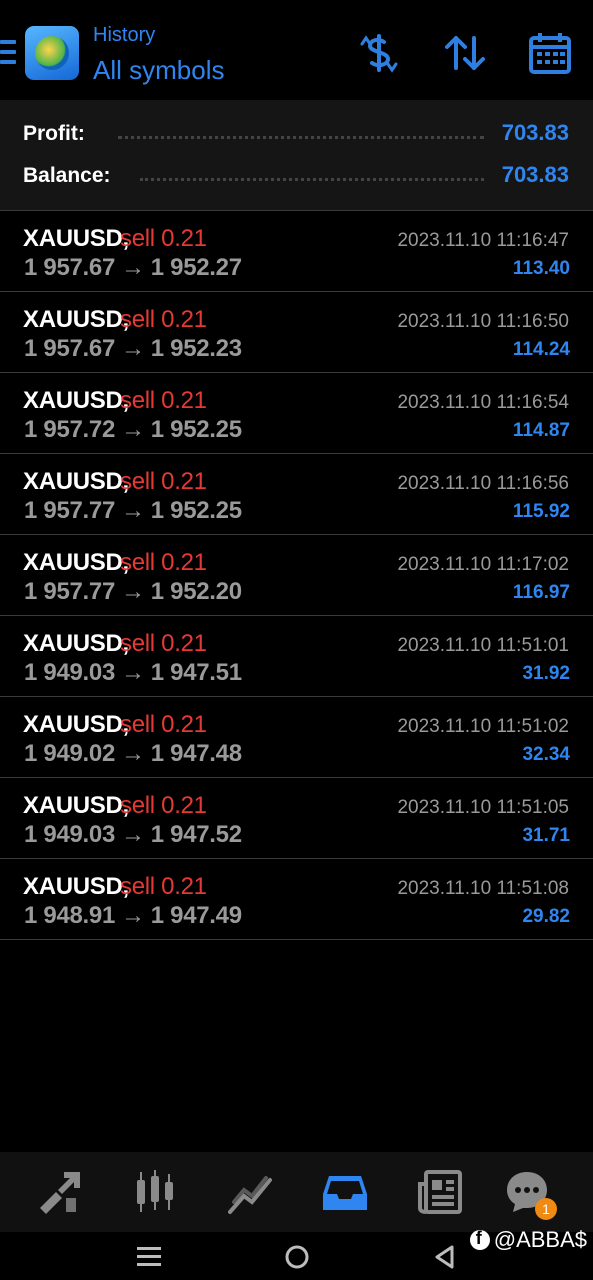 The height and width of the screenshot is (1280, 593). Describe the element at coordinates (546, 835) in the screenshot. I see `deal-profit: 31.71` at that location.